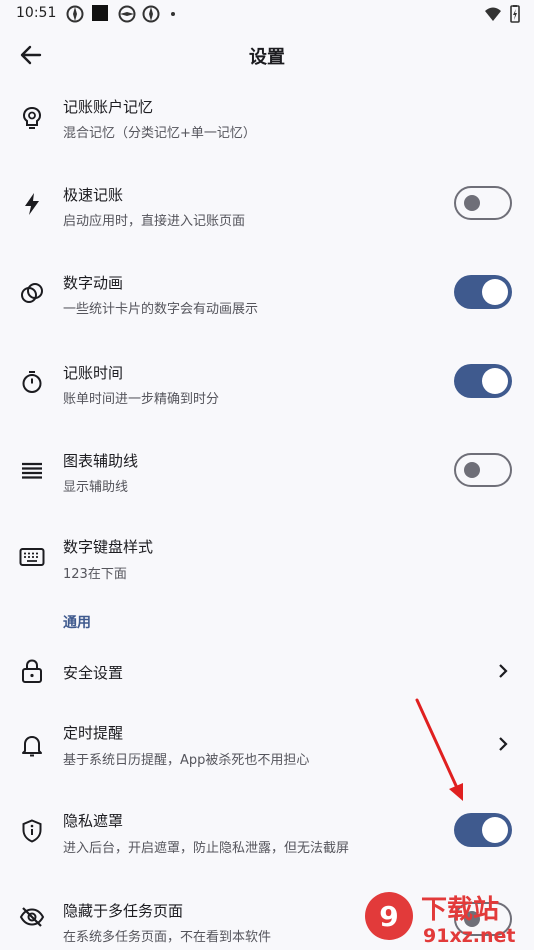 The width and height of the screenshot is (534, 950). I want to click on lines-icon, so click(32, 470).